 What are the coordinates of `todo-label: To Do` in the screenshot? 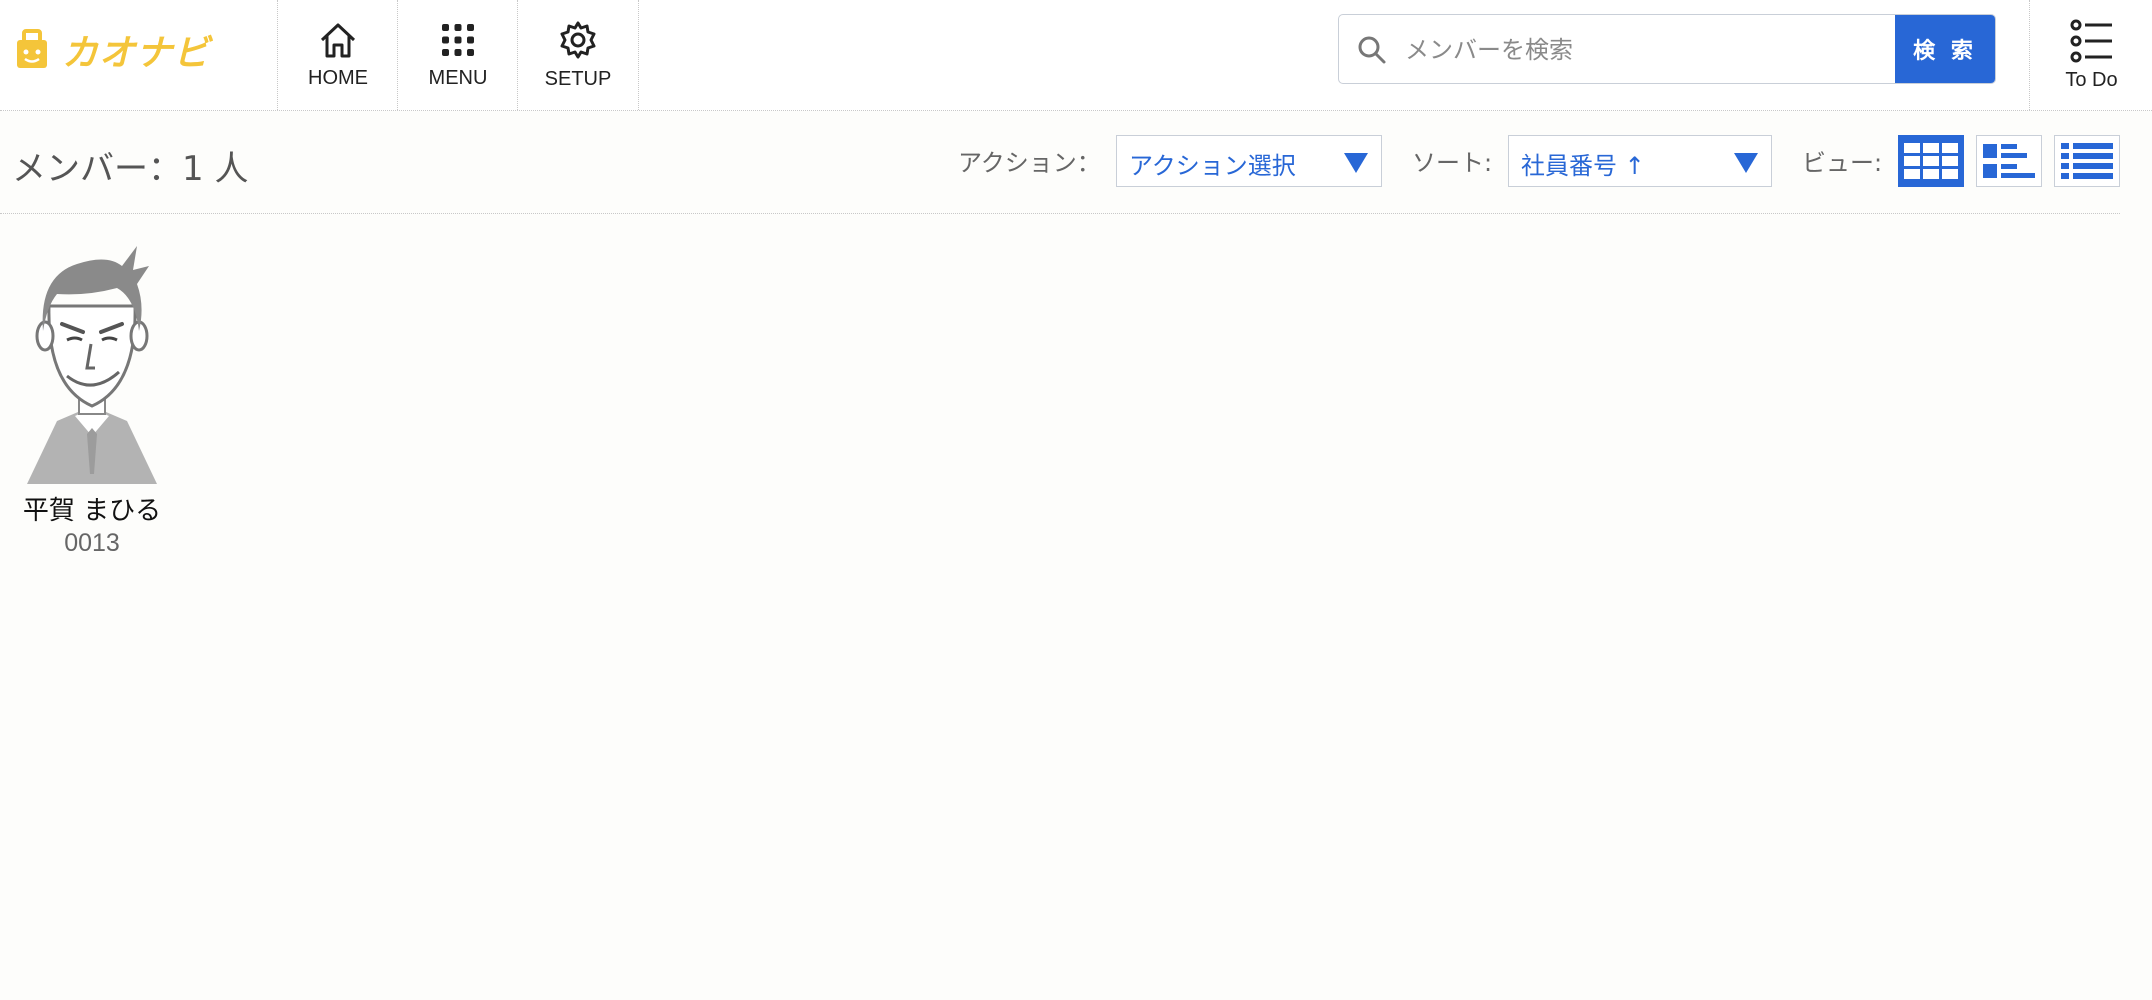 It's located at (2091, 79).